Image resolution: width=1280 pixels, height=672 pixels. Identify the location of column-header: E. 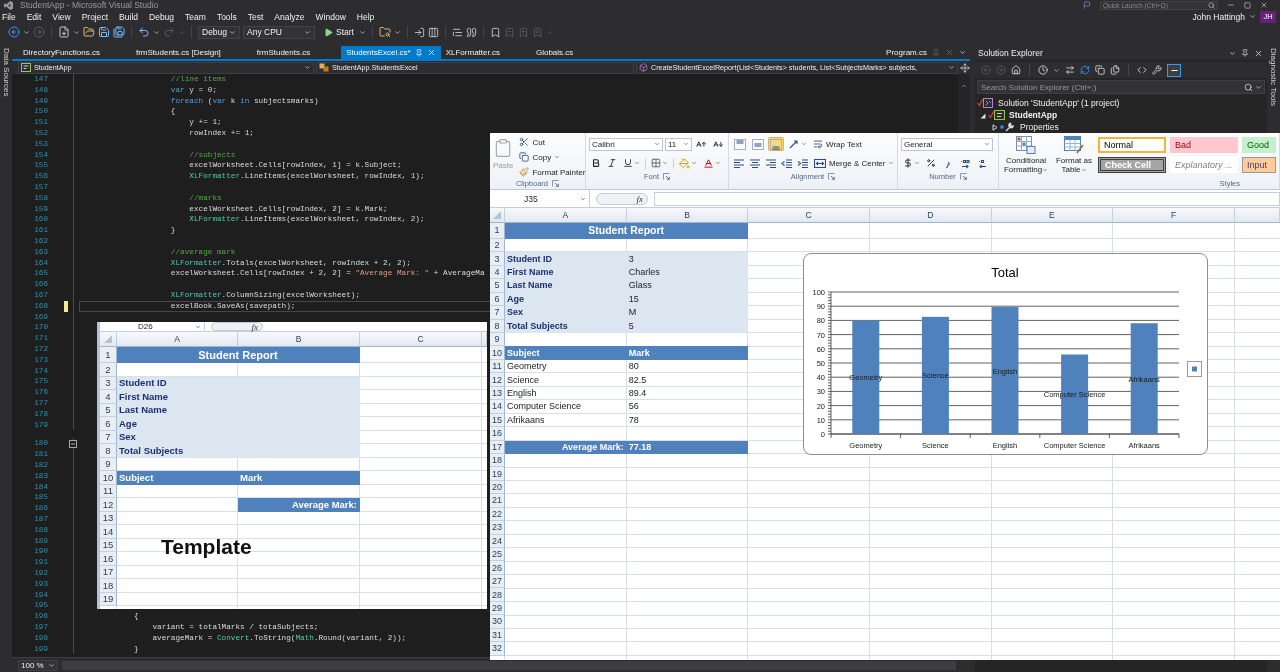
(1052, 215).